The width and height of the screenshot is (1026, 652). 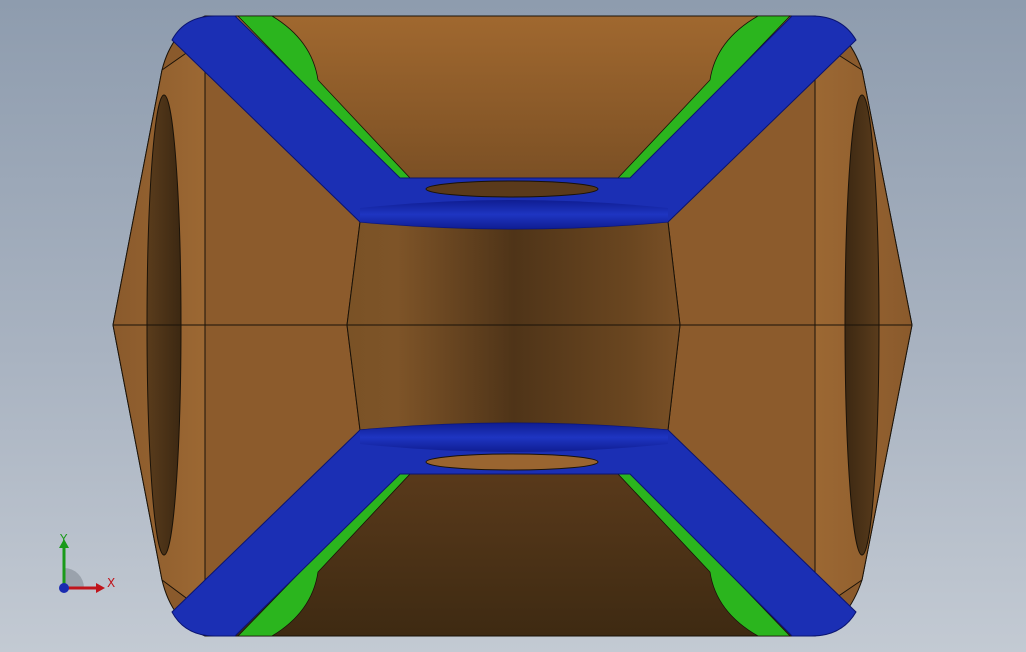 I want to click on center-bore, so click(x=513, y=323).